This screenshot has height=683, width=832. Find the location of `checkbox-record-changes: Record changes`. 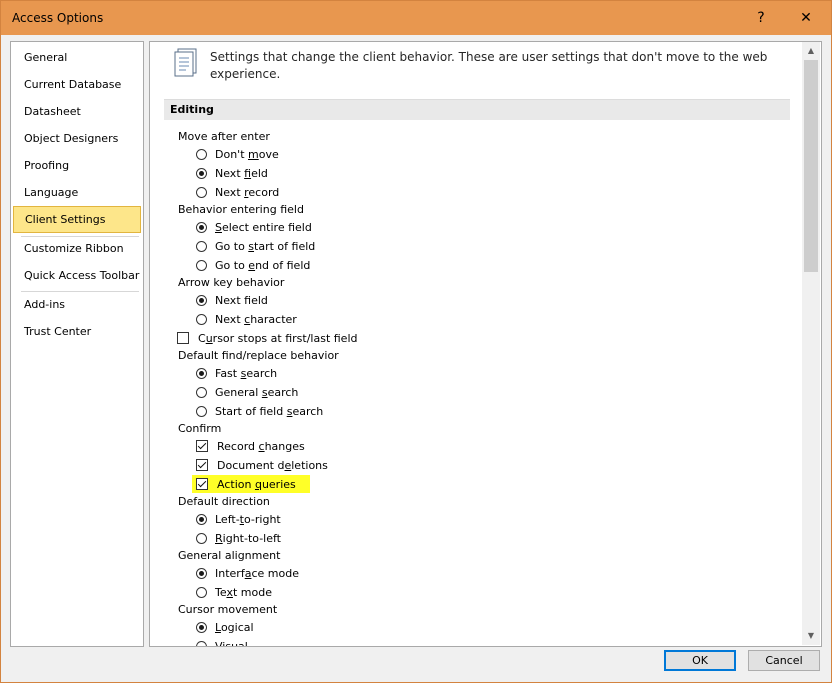

checkbox-record-changes: Record changes is located at coordinates (250, 446).